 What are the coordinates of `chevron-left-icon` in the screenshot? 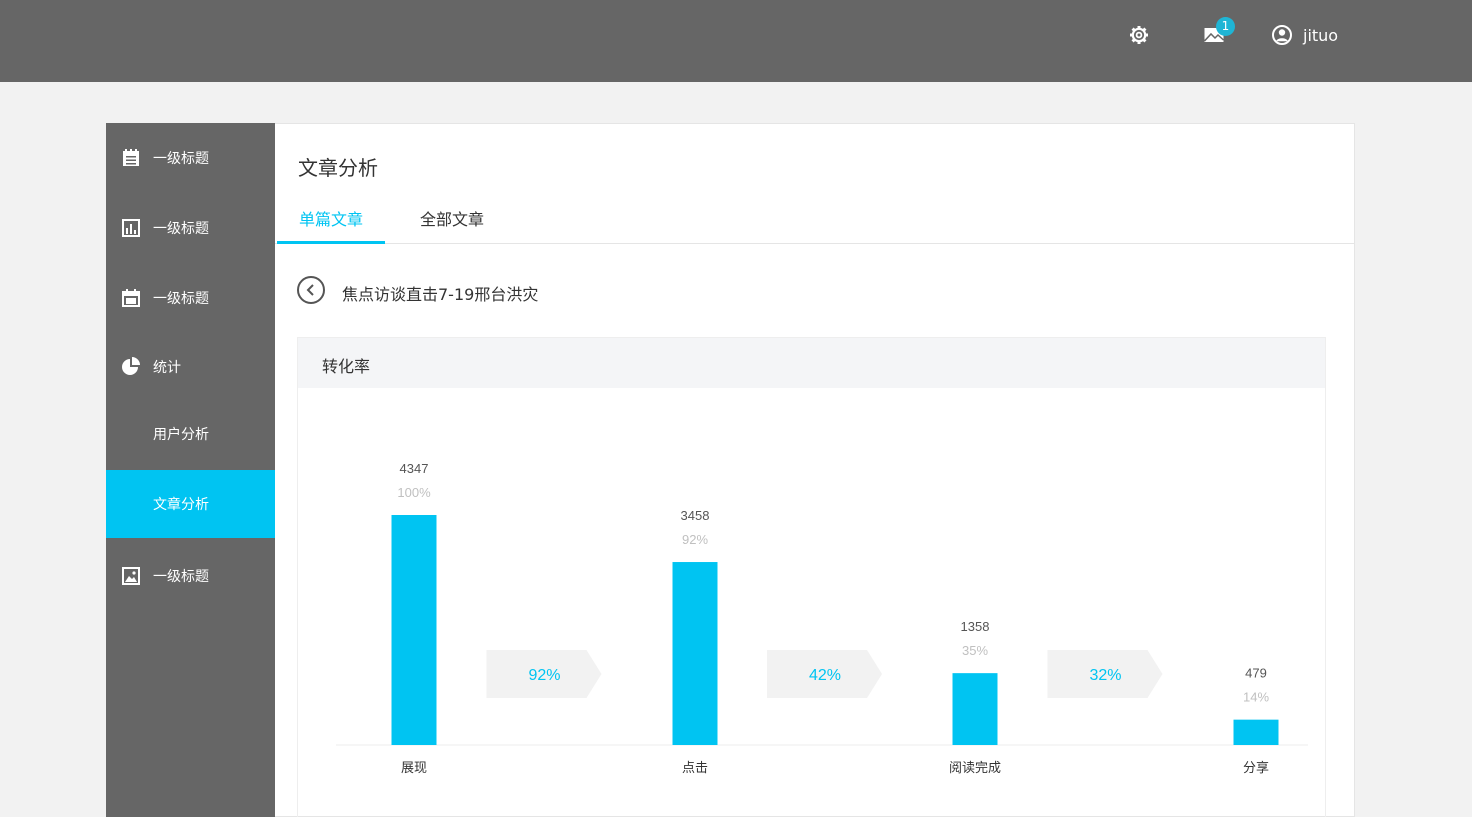 It's located at (310, 290).